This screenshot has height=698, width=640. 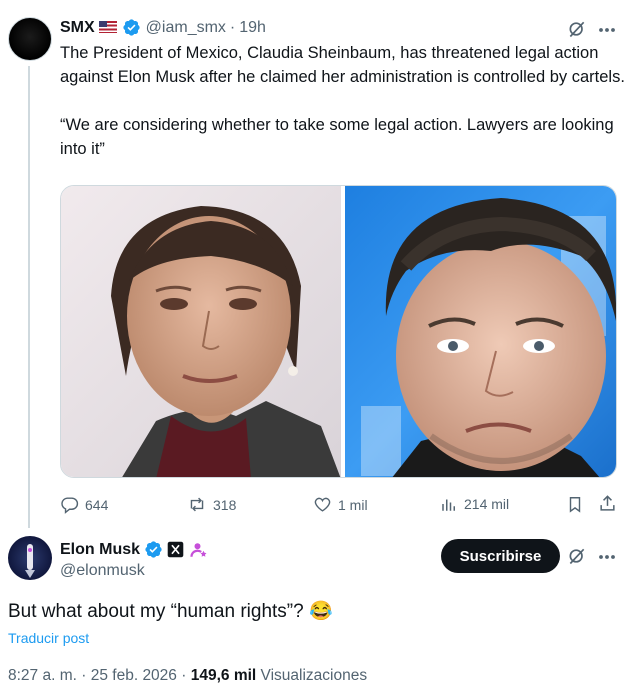 What do you see at coordinates (252, 28) in the screenshot?
I see `timestamp: 19h` at bounding box center [252, 28].